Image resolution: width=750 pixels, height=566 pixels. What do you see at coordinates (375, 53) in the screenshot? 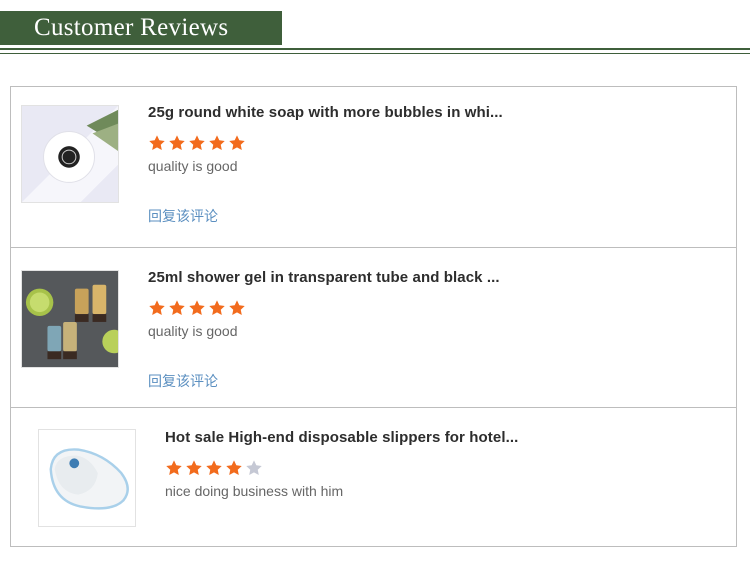
I see `header-divider-thin` at bounding box center [375, 53].